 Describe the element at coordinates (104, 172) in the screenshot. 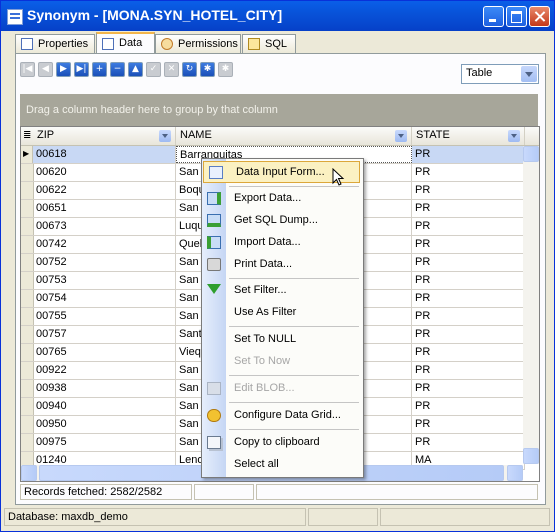

I see `cell-zip: 00620` at that location.